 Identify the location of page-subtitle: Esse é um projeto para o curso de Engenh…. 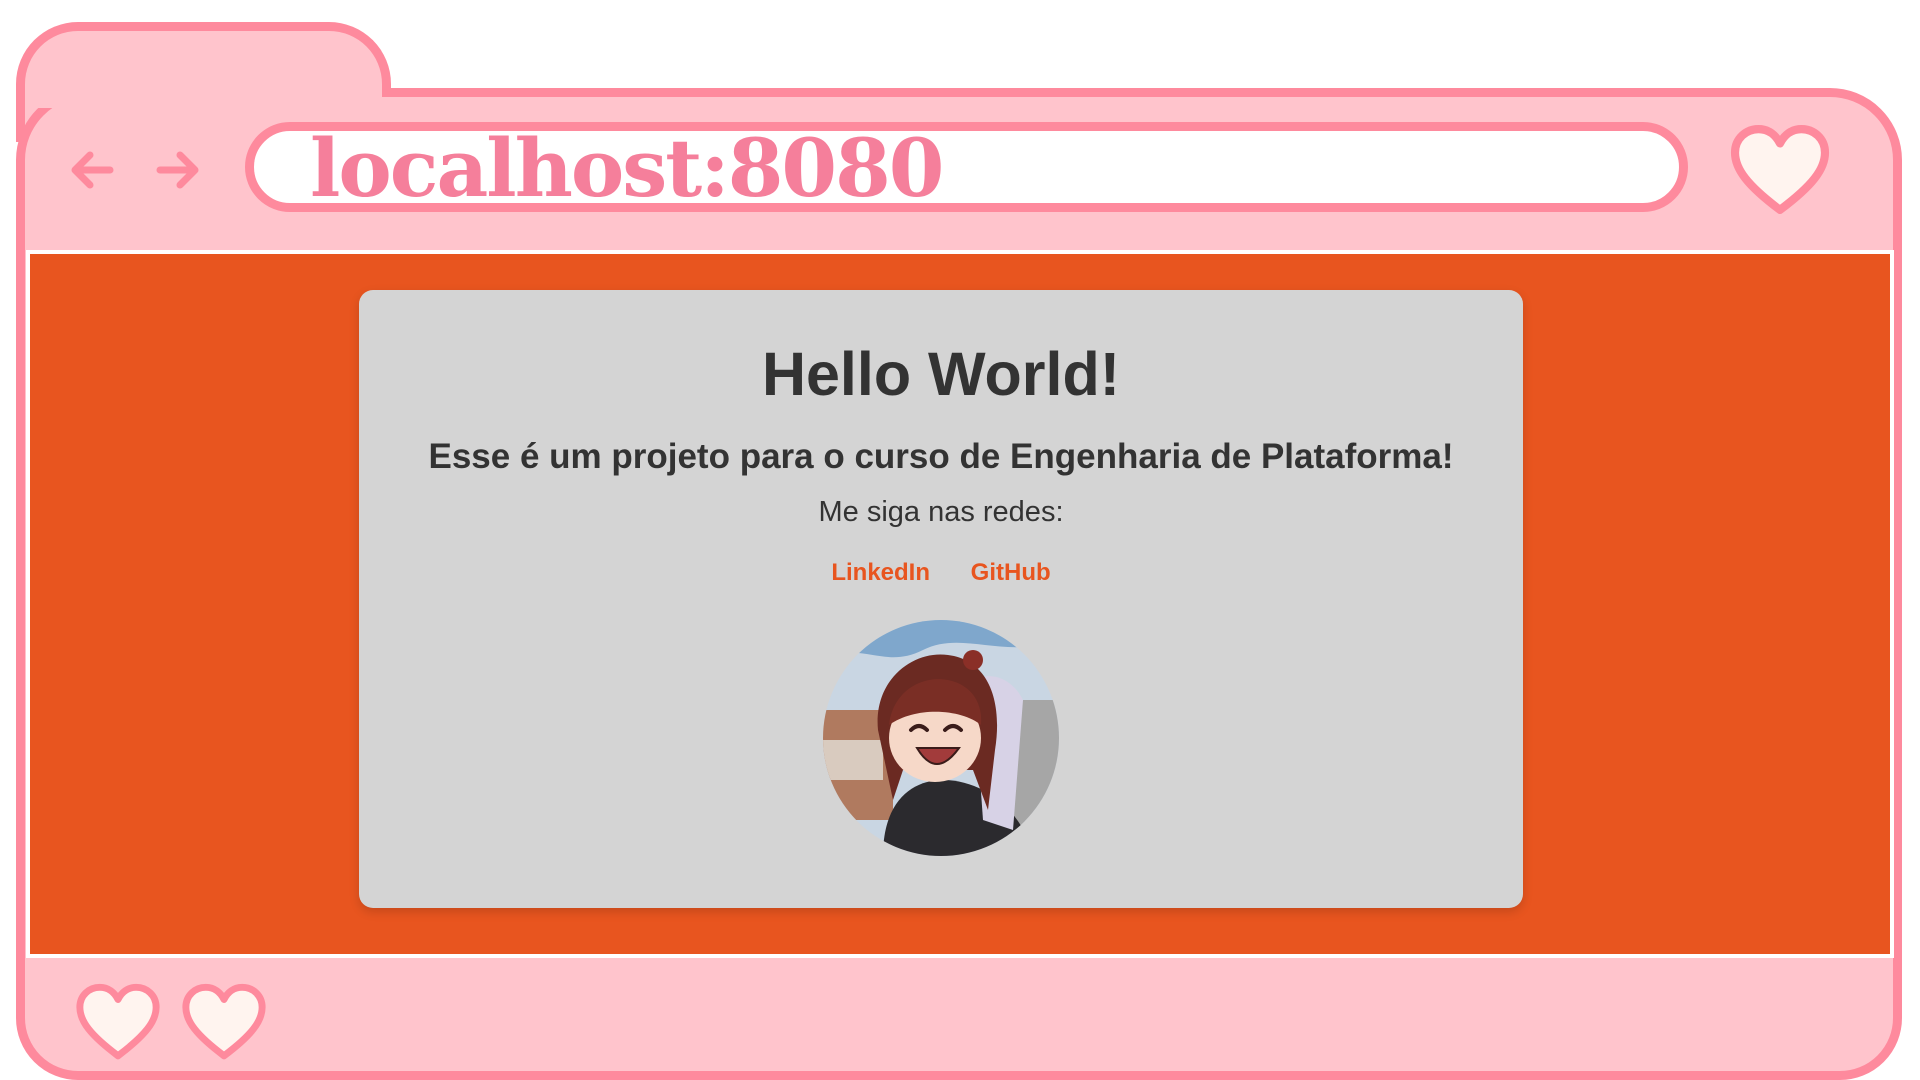
(941, 456).